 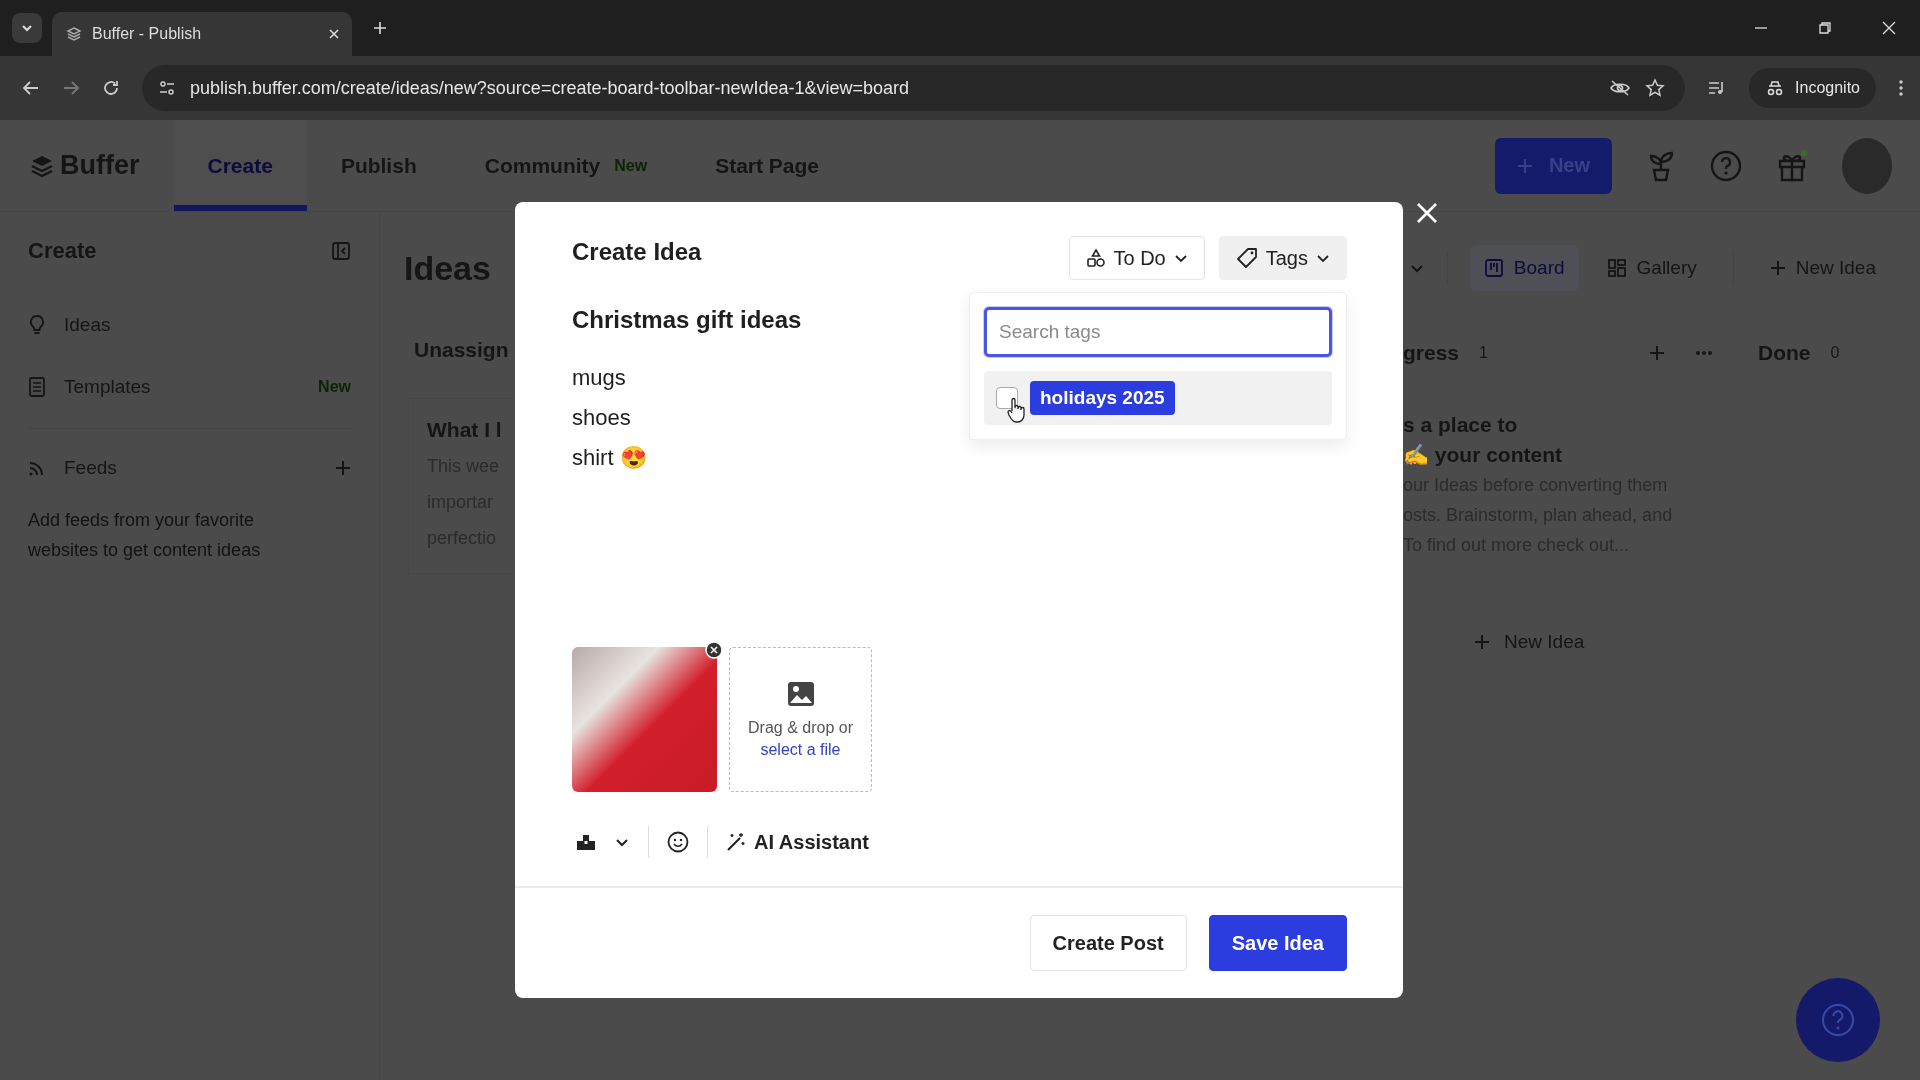 What do you see at coordinates (380, 28) in the screenshot?
I see `new-tab-icon` at bounding box center [380, 28].